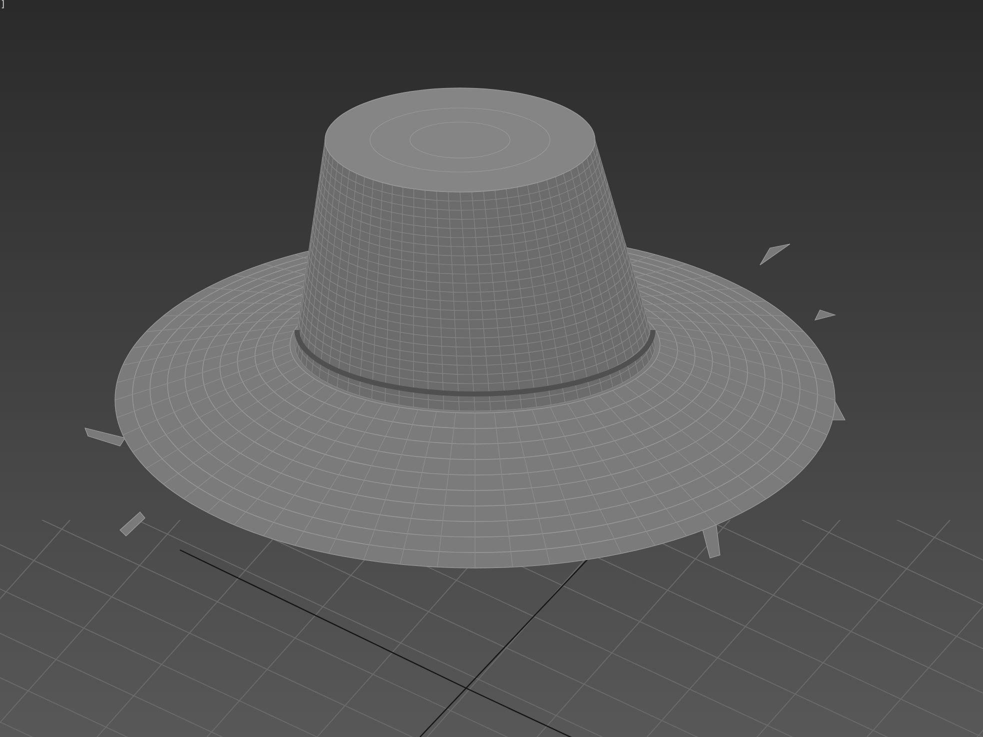 The image size is (983, 737). I want to click on viewport-label: ], so click(3, 5).